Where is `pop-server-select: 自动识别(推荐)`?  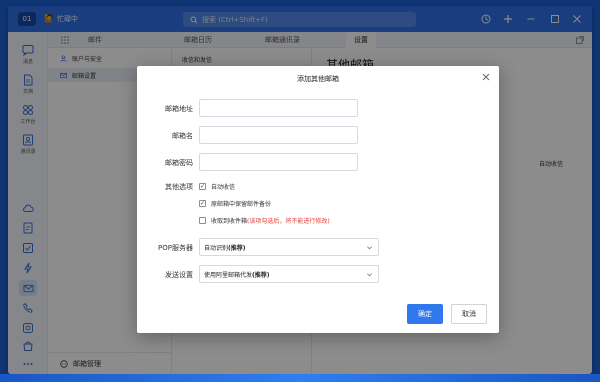
pop-server-select: 自动识别(推荐) is located at coordinates (289, 247).